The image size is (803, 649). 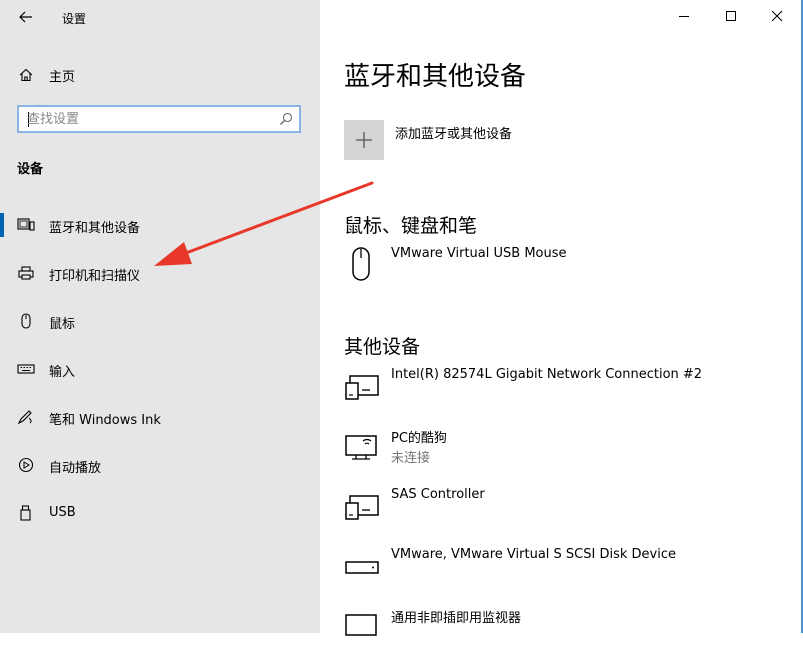 I want to click on back-button, so click(x=26, y=17).